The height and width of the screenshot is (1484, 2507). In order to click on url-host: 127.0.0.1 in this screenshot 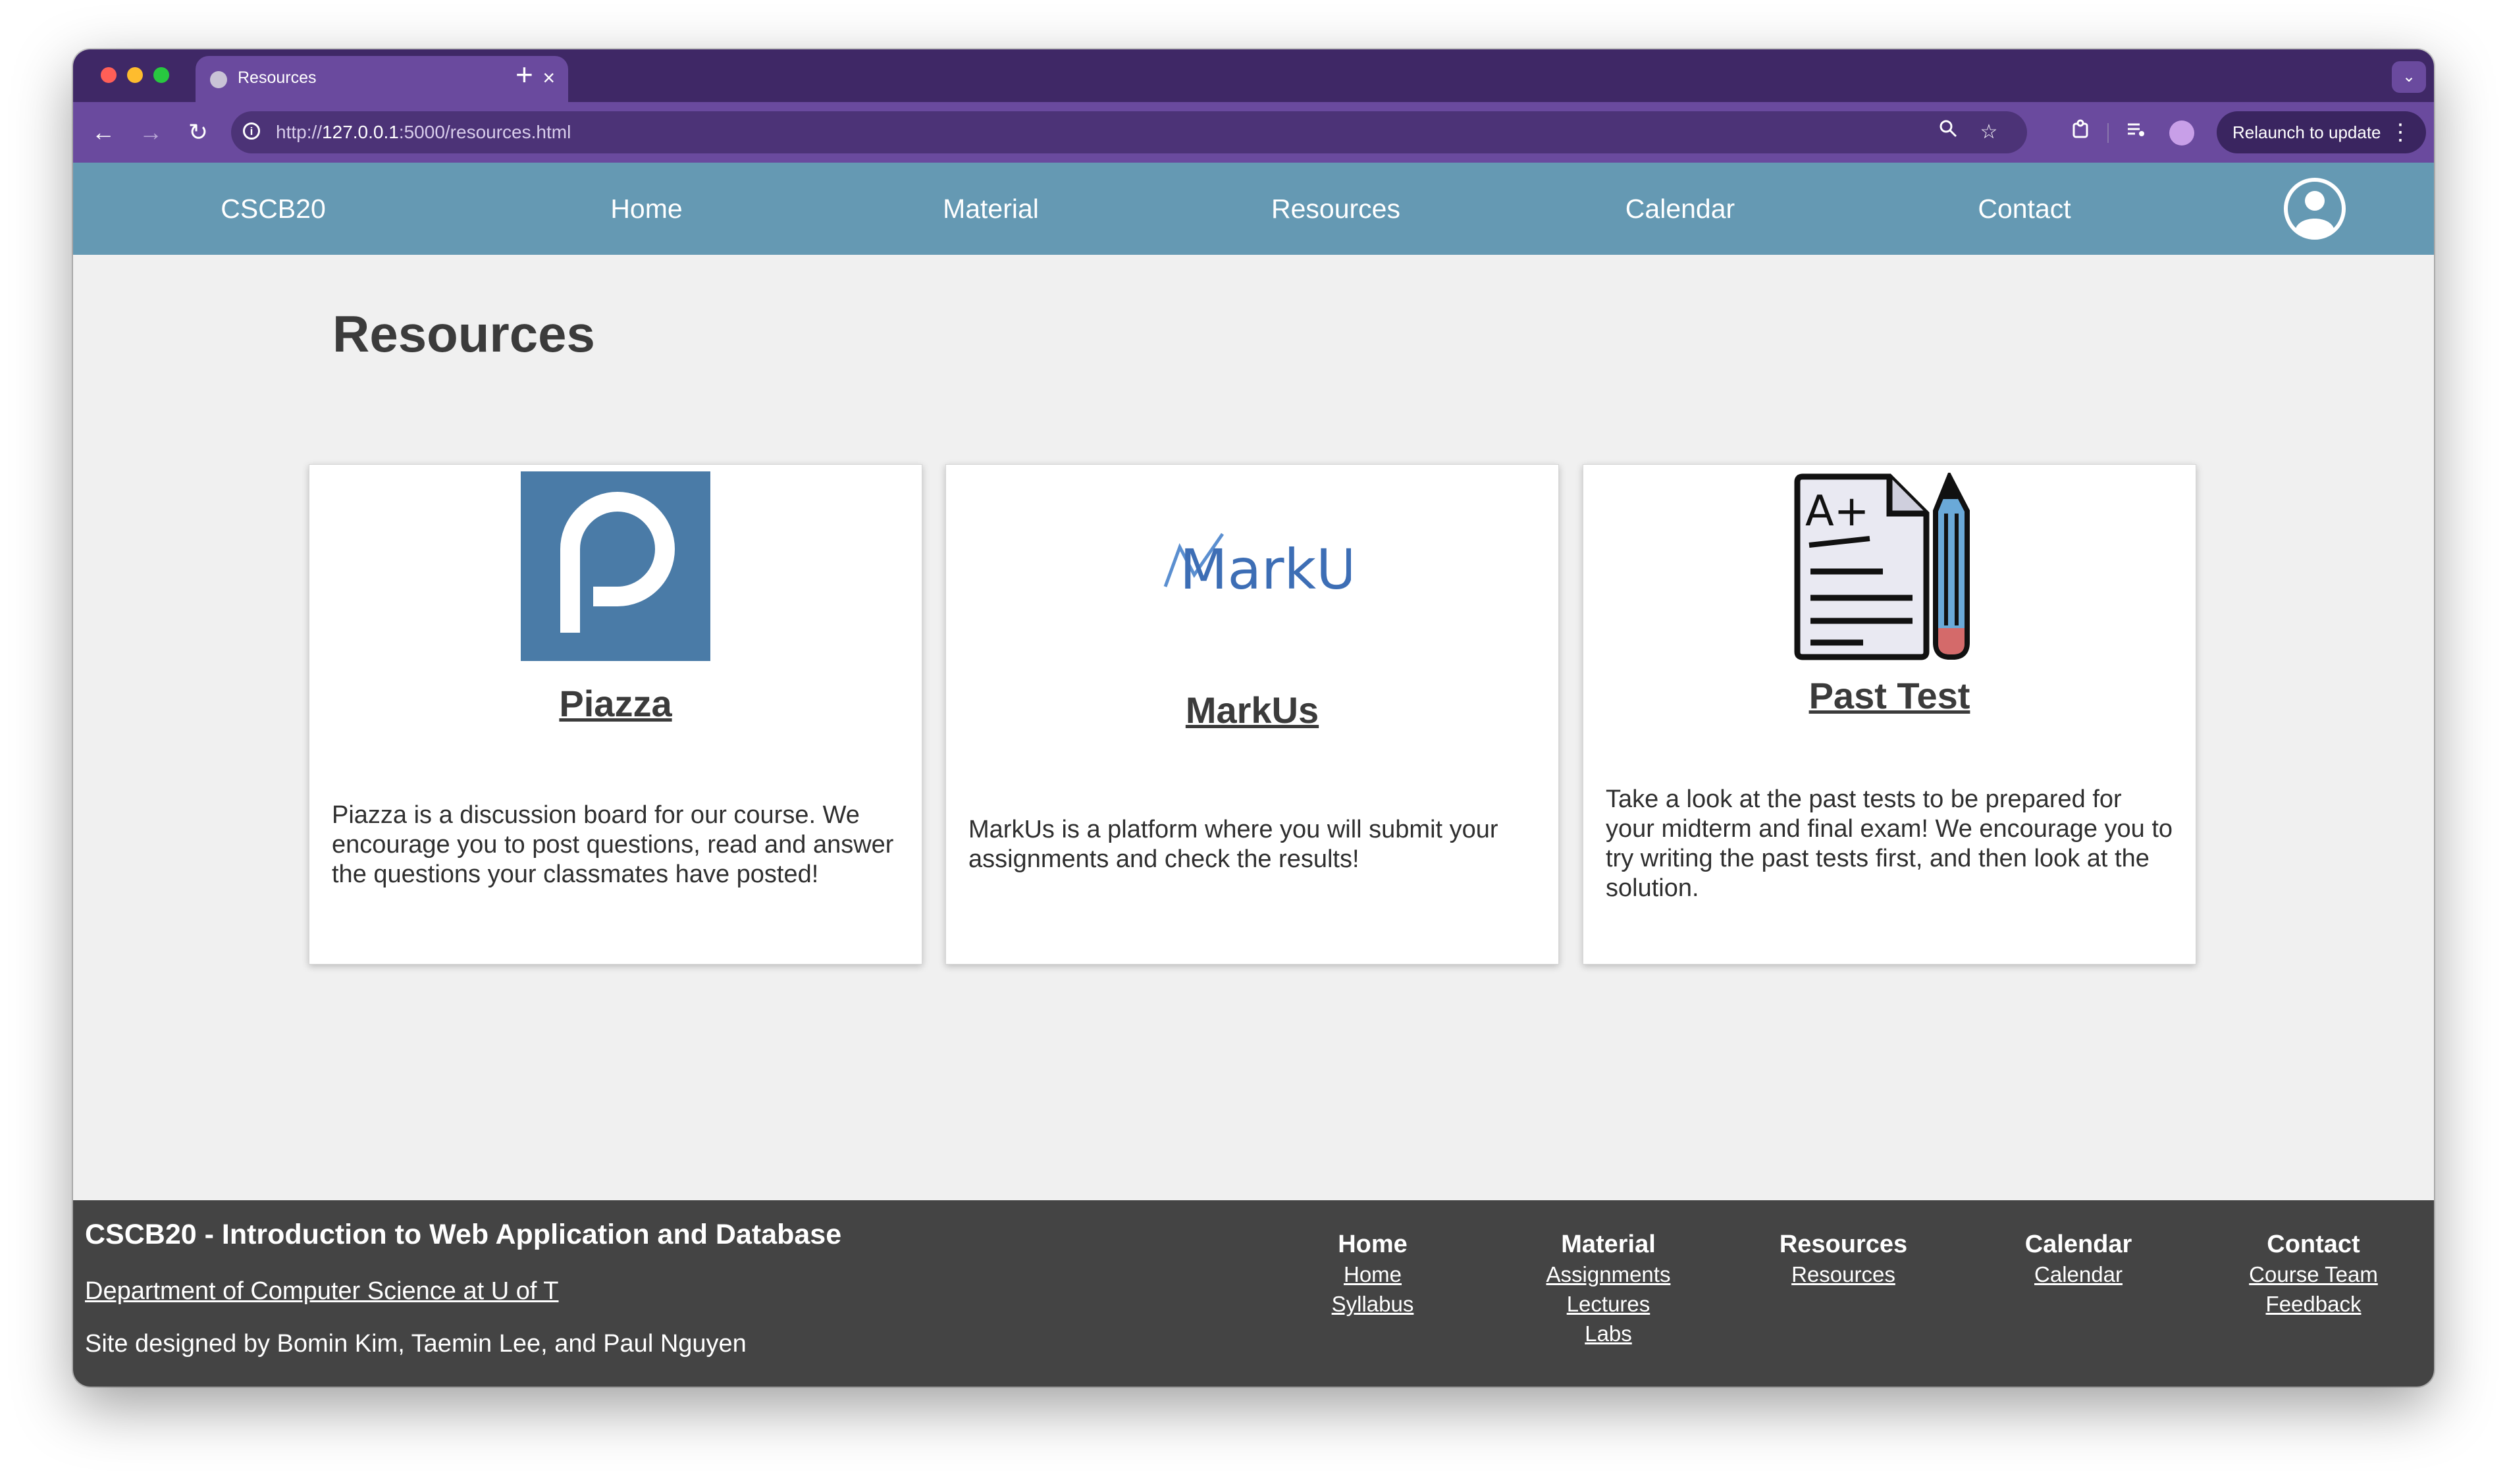, I will do `click(360, 132)`.